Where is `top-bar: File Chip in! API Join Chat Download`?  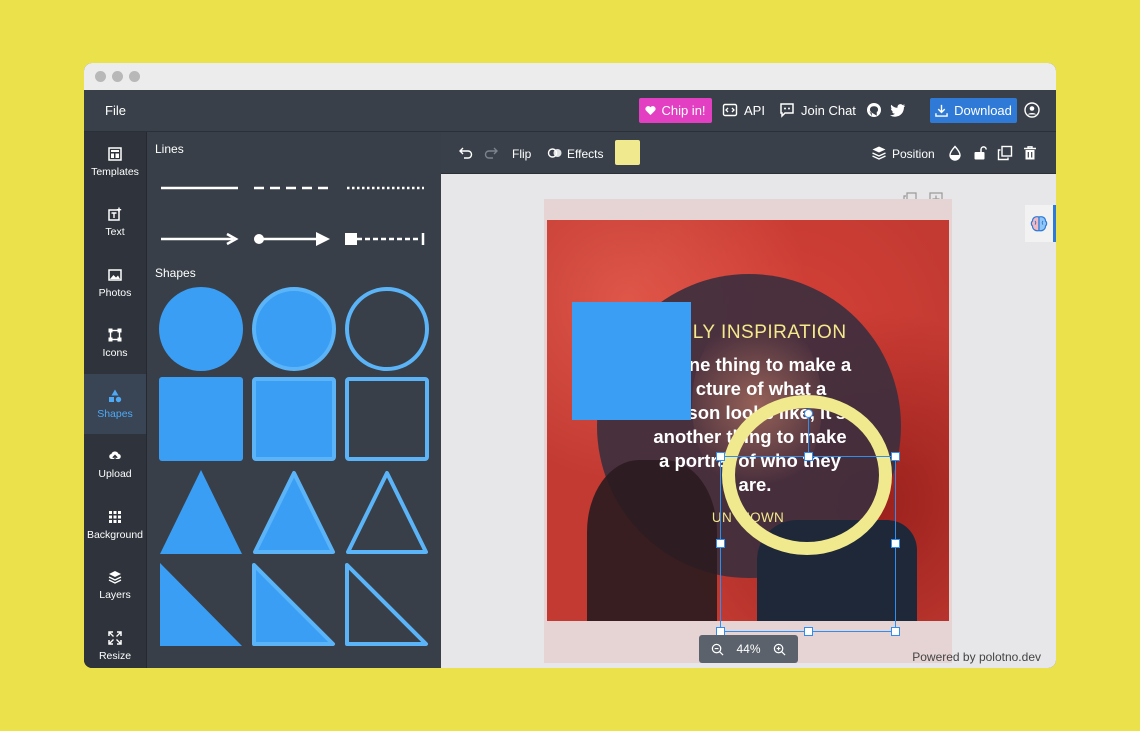 top-bar: File Chip in! API Join Chat Download is located at coordinates (570, 111).